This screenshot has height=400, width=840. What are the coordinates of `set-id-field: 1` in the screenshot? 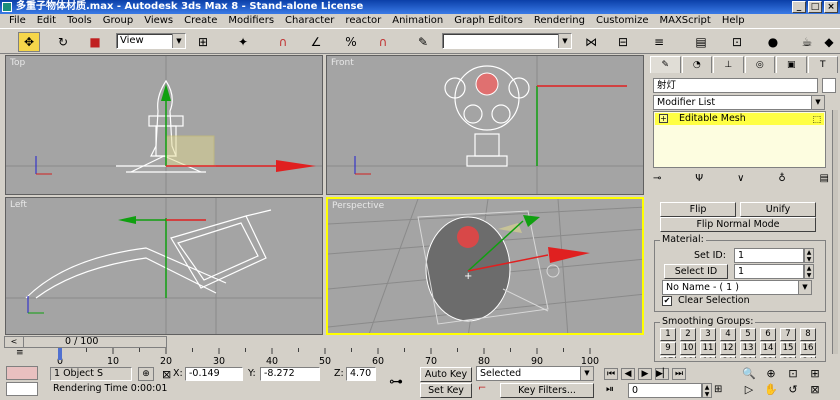 It's located at (769, 255).